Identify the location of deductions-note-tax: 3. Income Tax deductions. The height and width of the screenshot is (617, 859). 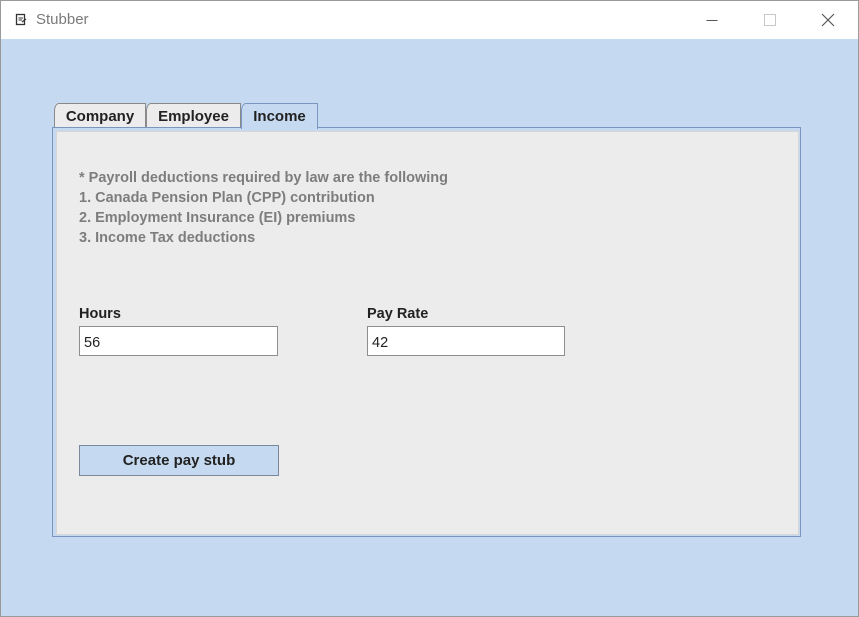
(167, 238).